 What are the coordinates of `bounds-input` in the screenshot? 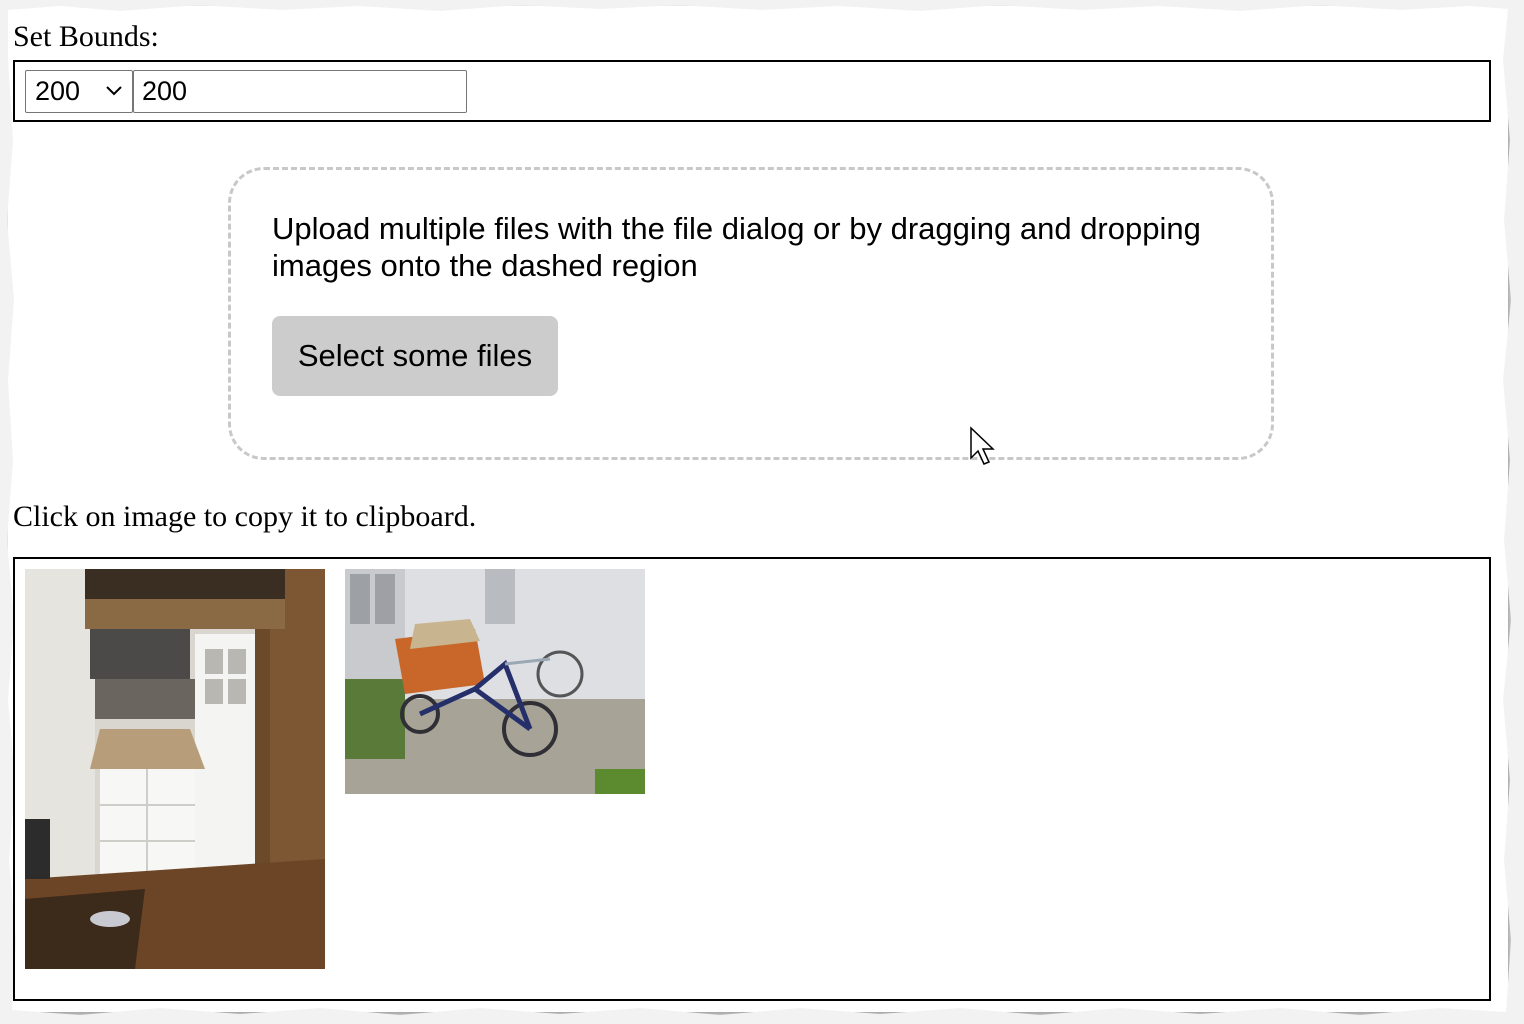 It's located at (300, 91).